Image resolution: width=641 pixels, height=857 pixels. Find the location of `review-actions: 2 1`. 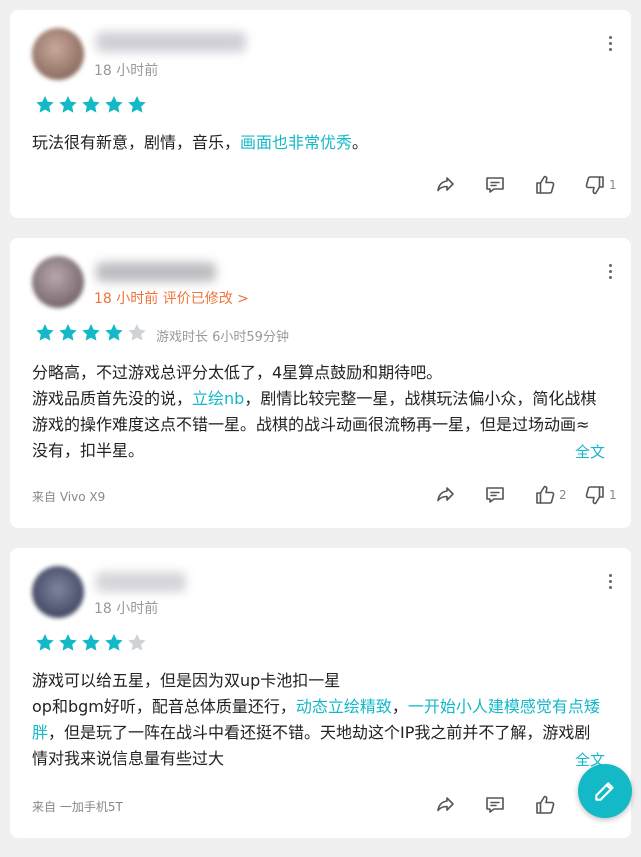

review-actions: 2 1 is located at coordinates (525, 495).